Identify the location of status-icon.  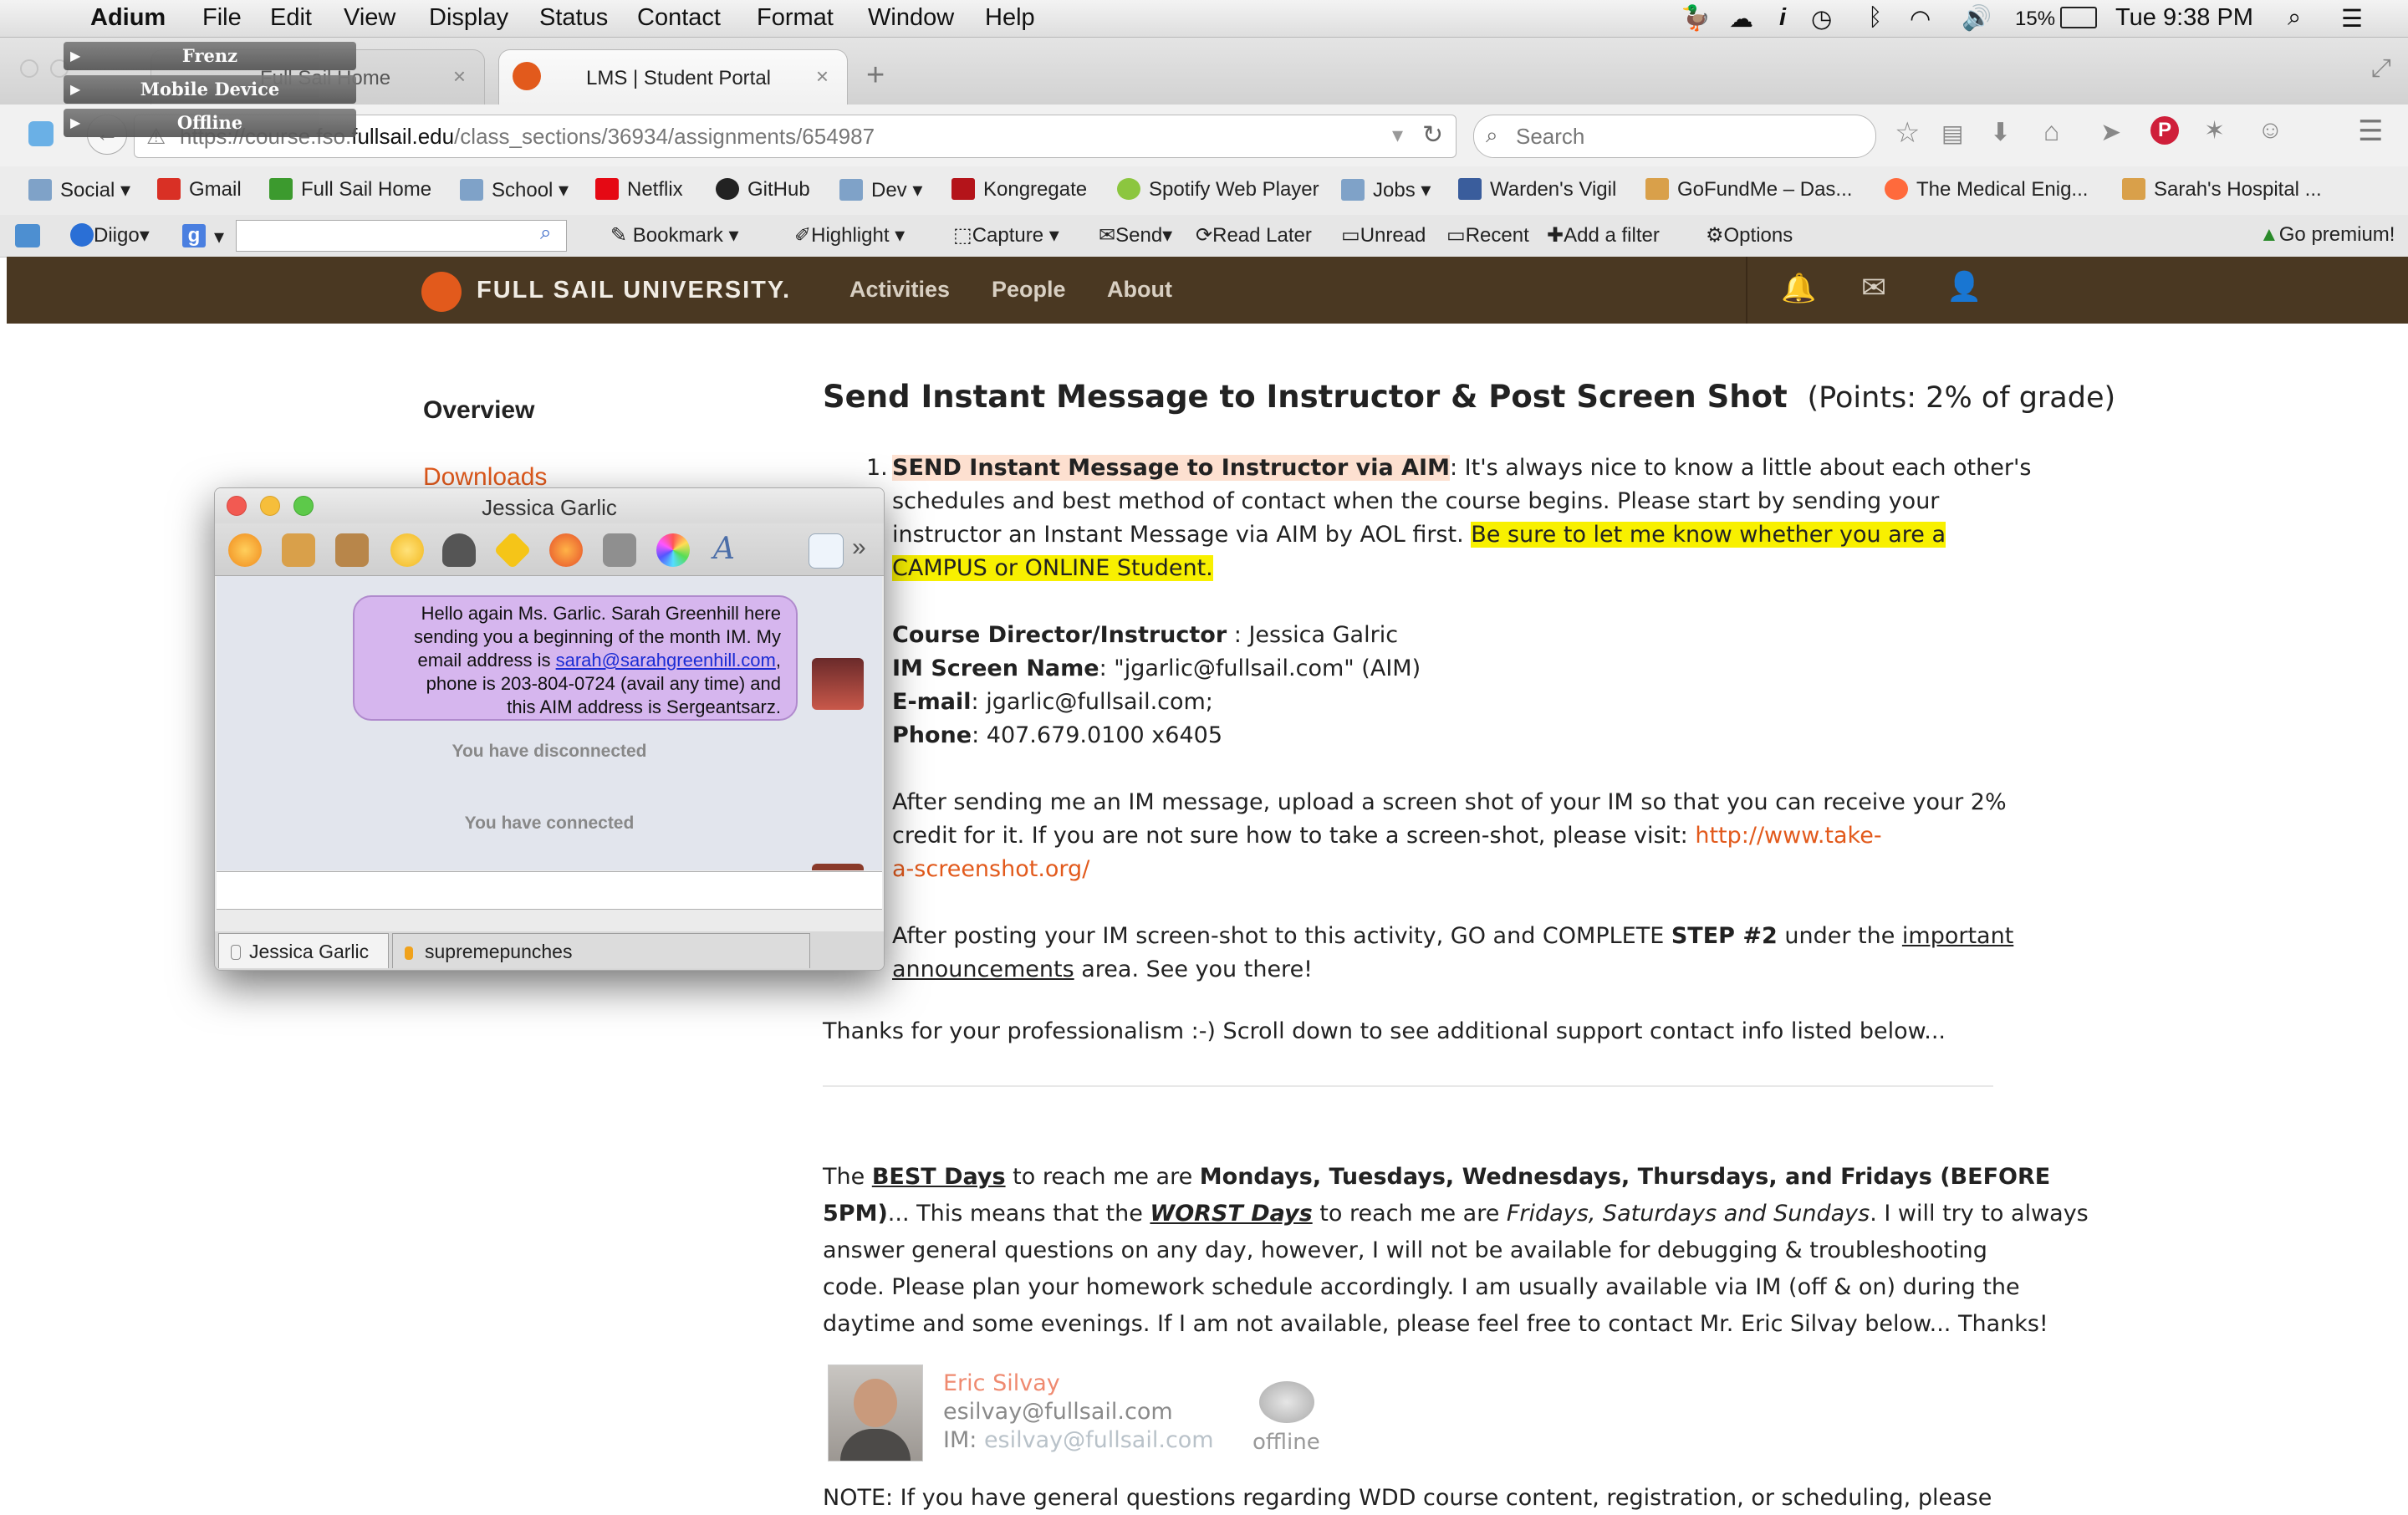
(245, 550).